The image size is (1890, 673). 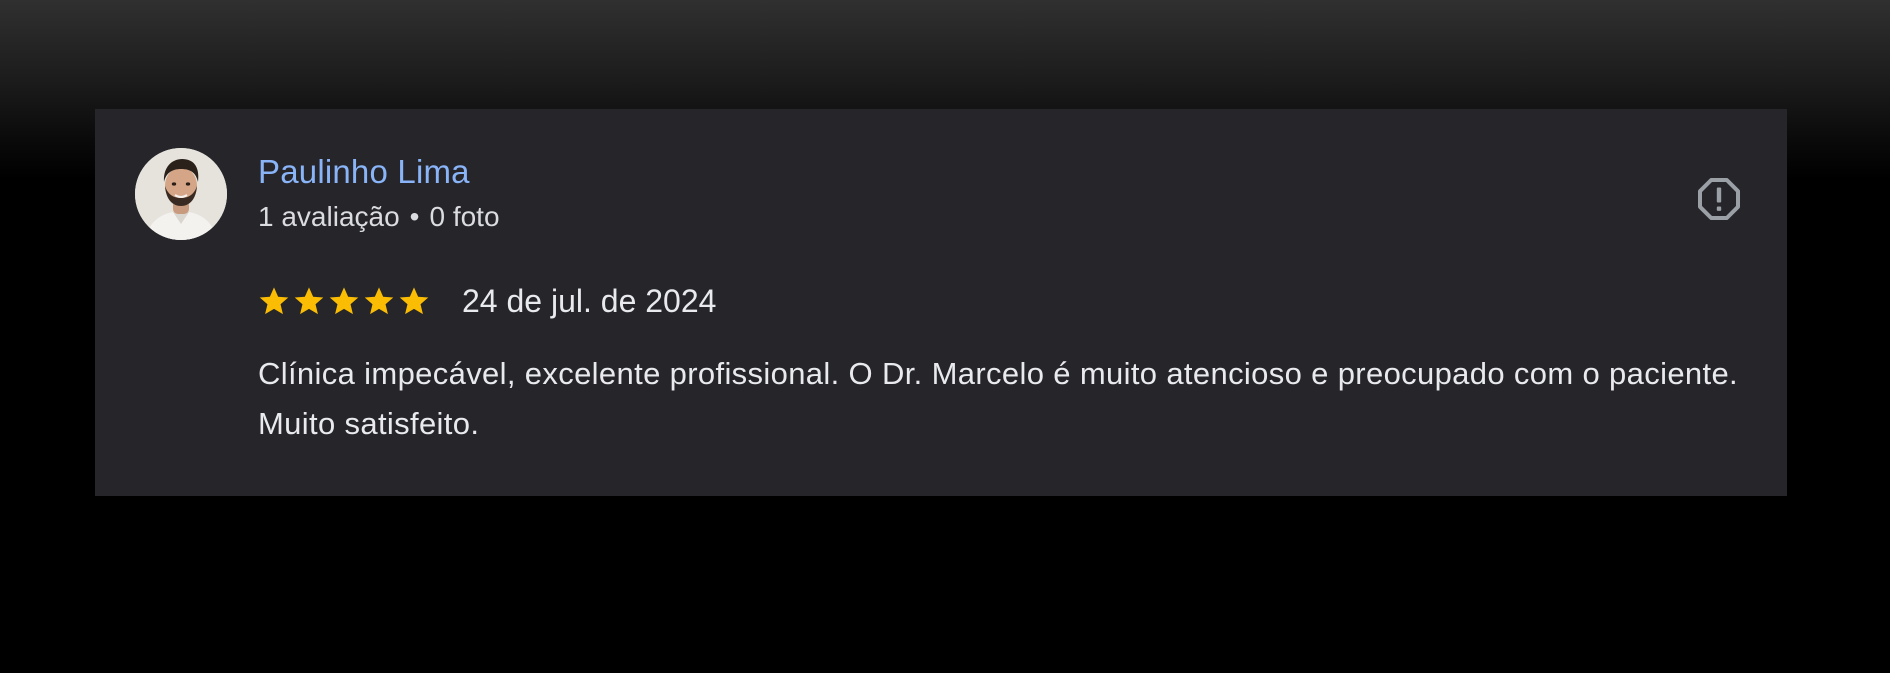 I want to click on reviewer-name-link: Paulinho Lima, so click(x=364, y=172).